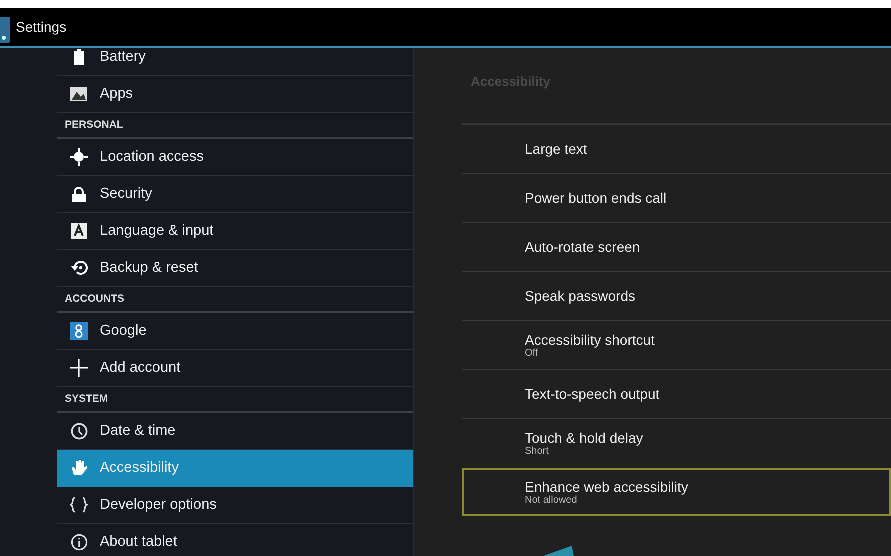 The image size is (891, 556). Describe the element at coordinates (590, 340) in the screenshot. I see `preference-title: Accessibility shortcut` at that location.